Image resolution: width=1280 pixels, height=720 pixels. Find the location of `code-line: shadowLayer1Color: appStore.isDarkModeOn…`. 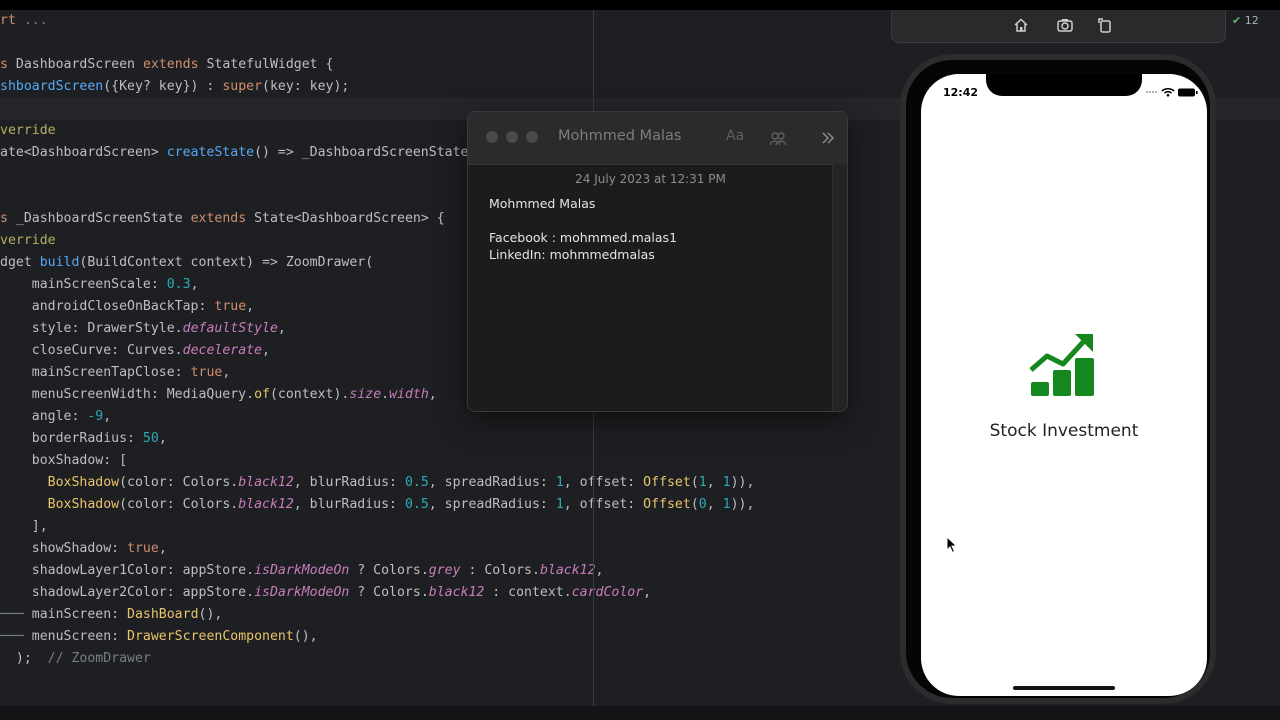

code-line: shadowLayer1Color: appStore.isDarkModeOn… is located at coordinates (302, 571).